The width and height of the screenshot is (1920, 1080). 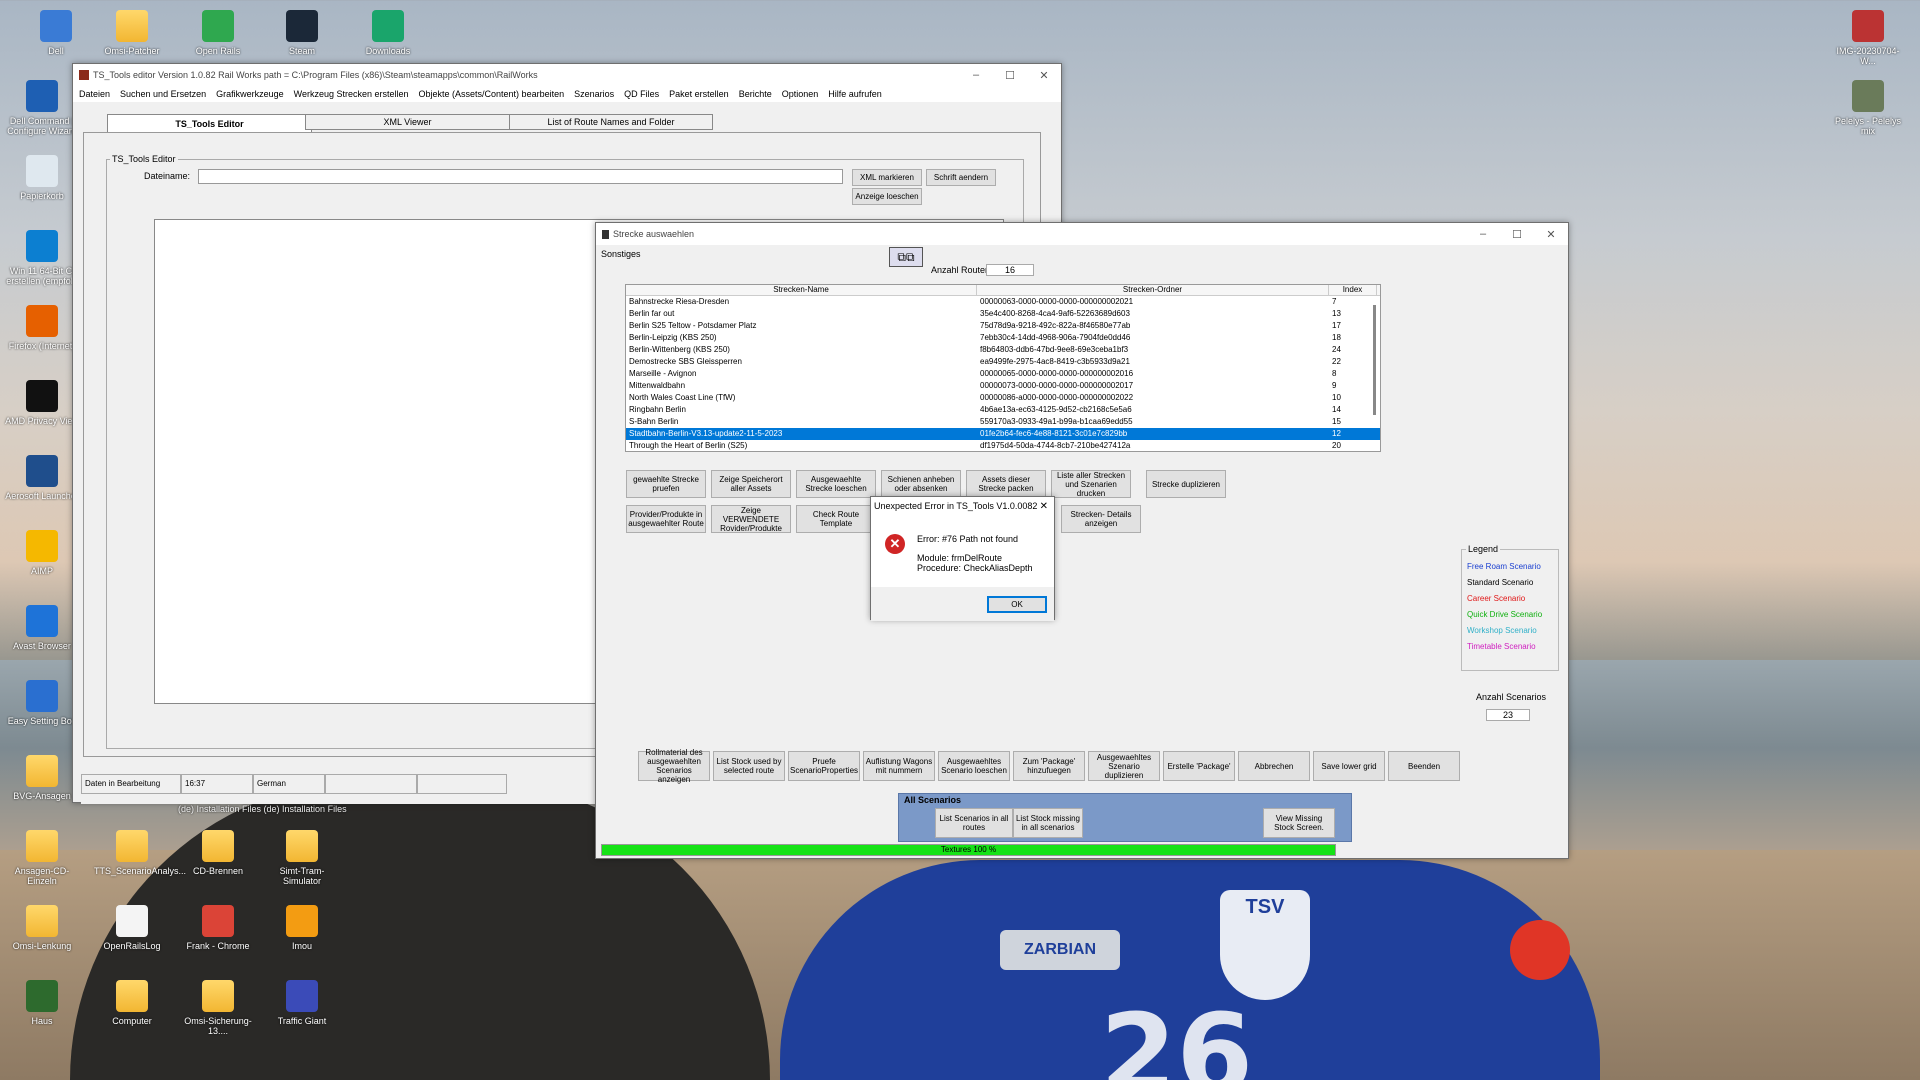 I want to click on route-action-button: Strecken- Details anzeigen, so click(x=1101, y=519).